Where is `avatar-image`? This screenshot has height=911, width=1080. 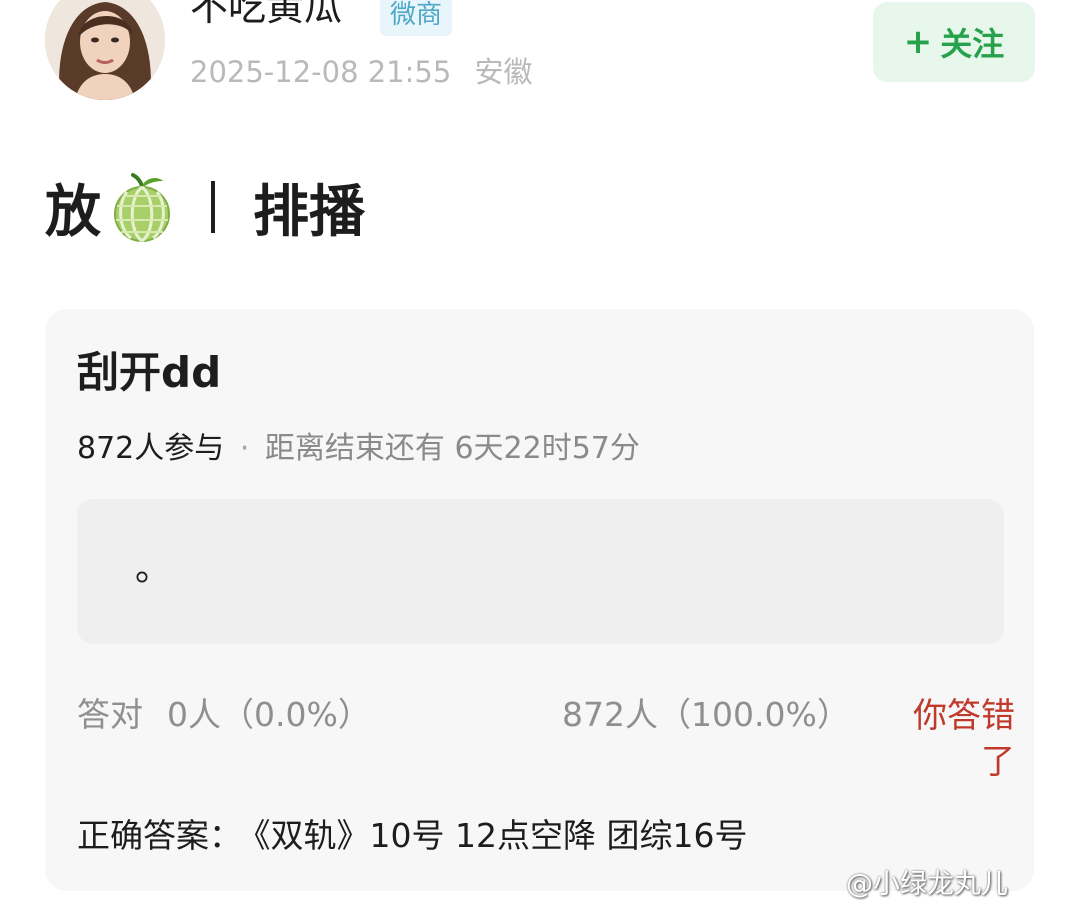
avatar-image is located at coordinates (105, 50).